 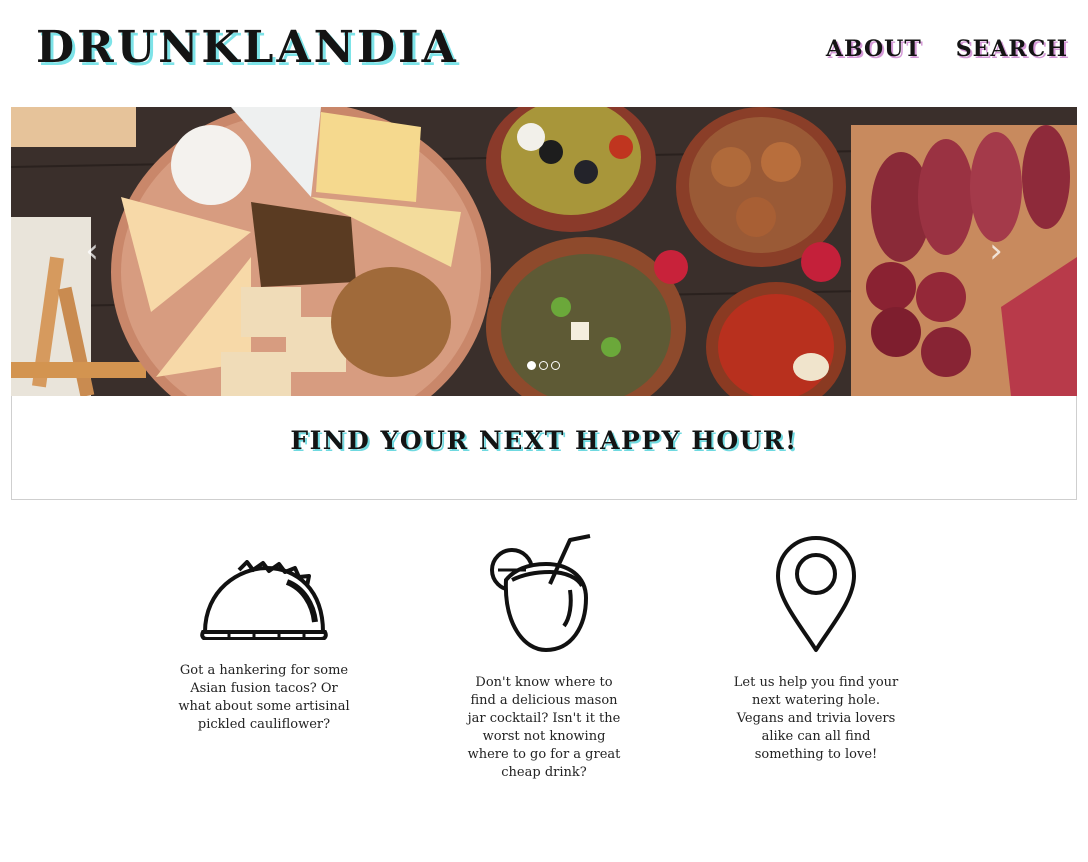 I want to click on carousel-next-button: ›, so click(x=996, y=251).